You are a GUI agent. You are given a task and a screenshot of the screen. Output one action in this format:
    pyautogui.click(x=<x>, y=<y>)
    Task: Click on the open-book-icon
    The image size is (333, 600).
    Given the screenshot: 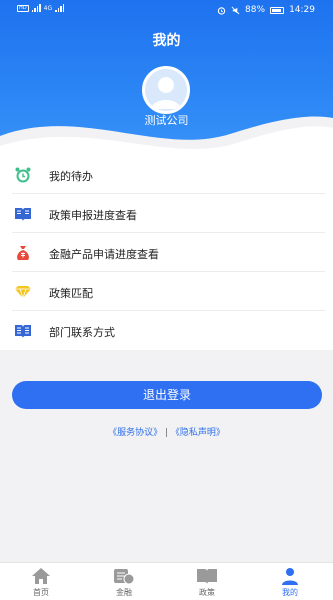 What is the action you would take?
    pyautogui.click(x=23, y=214)
    